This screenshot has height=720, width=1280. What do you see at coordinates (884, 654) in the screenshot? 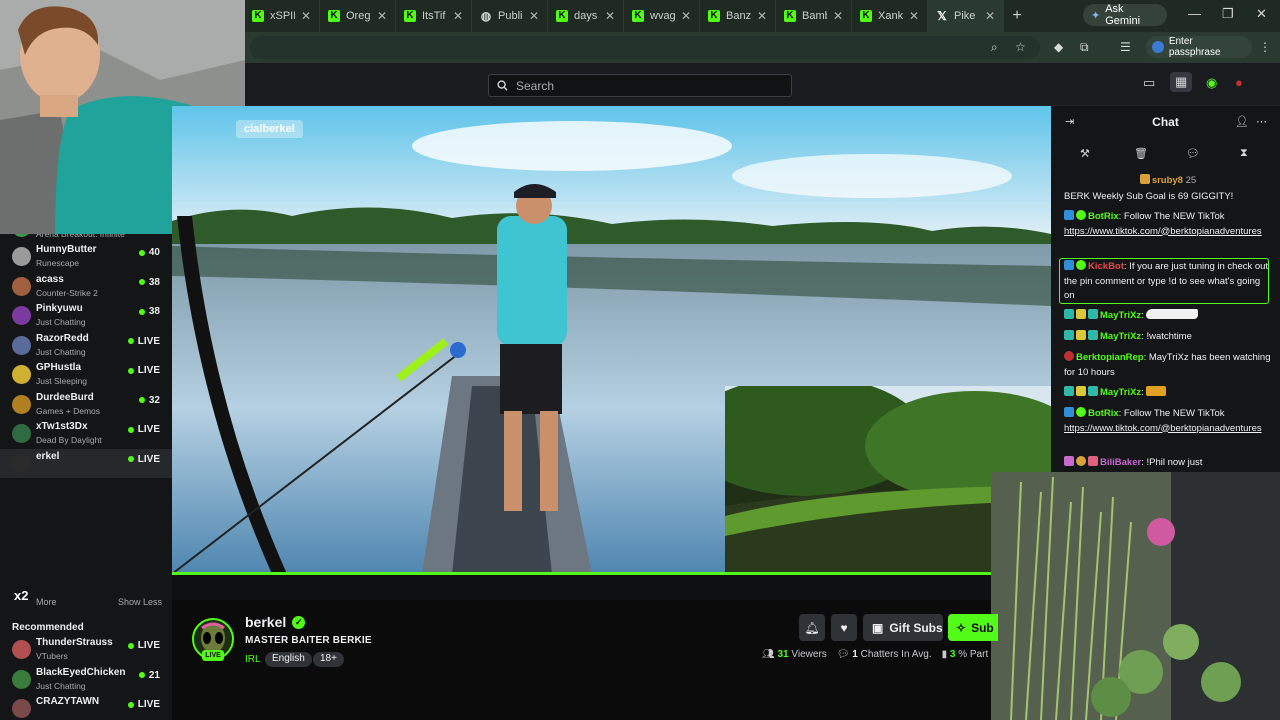
I see `chatters-count: 💬︎ 1 Chatters In Avg.` at bounding box center [884, 654].